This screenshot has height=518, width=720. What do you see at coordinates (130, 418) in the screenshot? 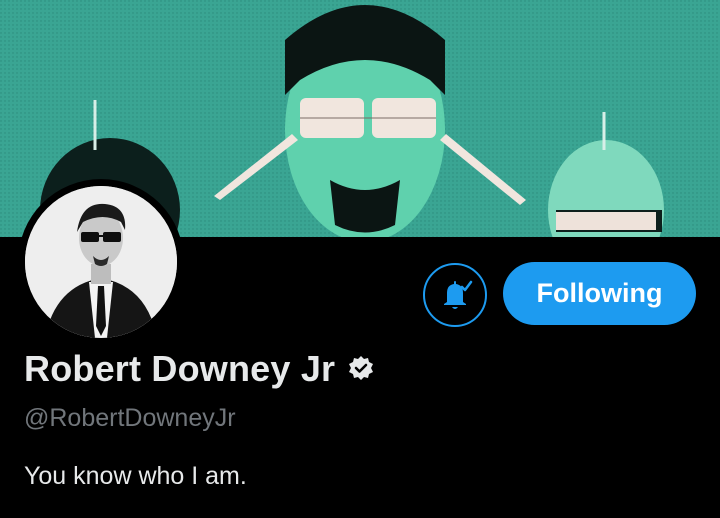
I see `user-handle: @RobertDowneyJr` at bounding box center [130, 418].